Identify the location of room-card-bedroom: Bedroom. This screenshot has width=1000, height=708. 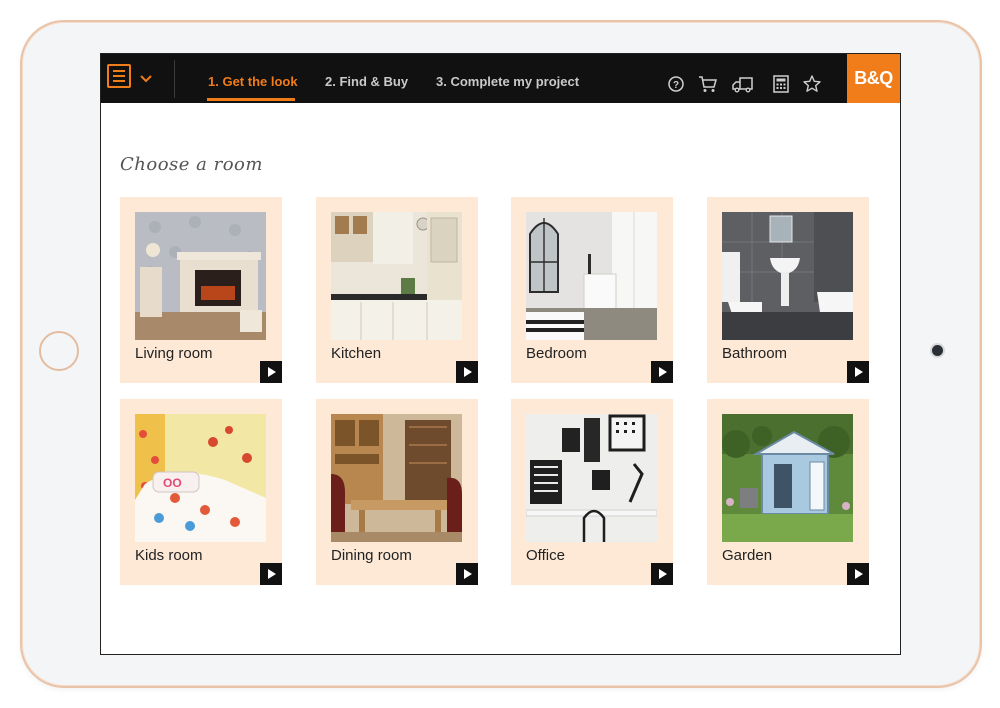
(592, 290).